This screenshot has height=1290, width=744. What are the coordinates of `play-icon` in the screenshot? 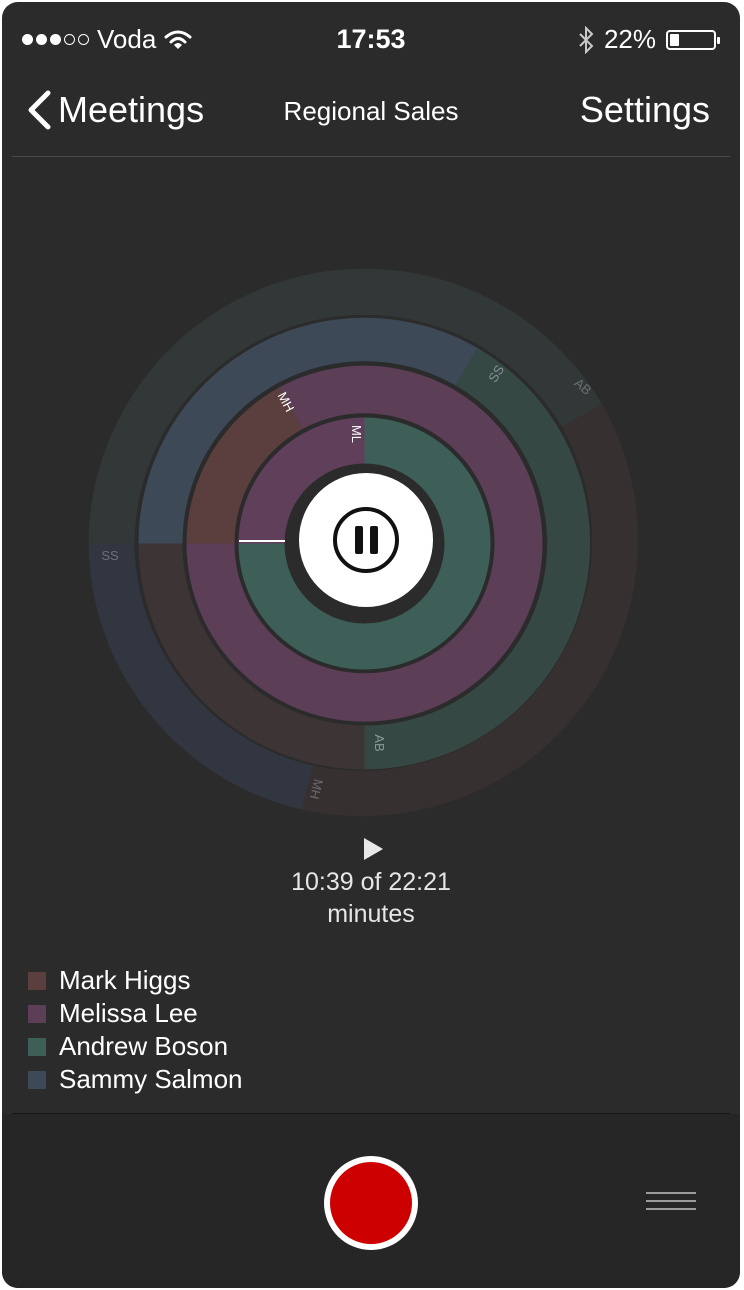 It's located at (373, 849).